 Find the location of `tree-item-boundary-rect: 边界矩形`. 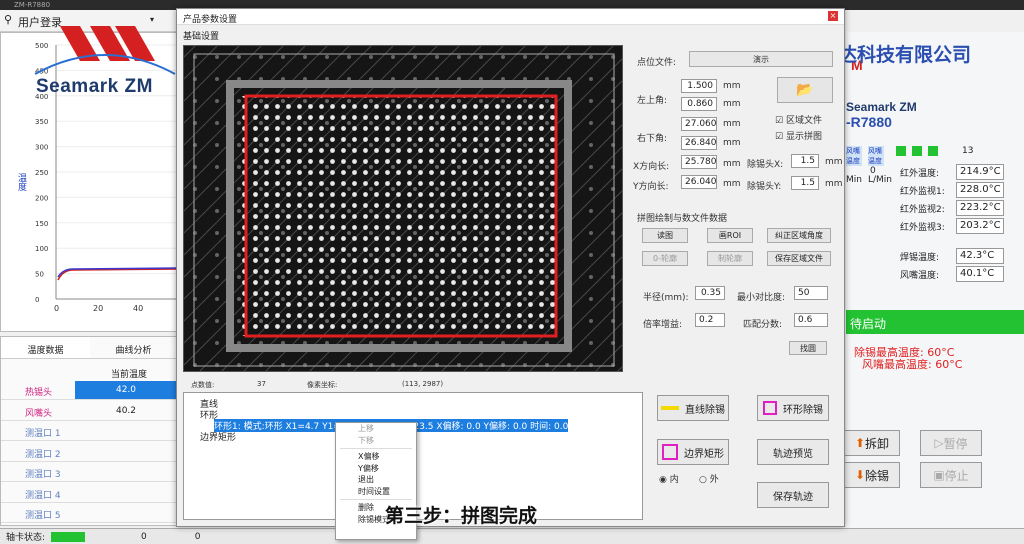

tree-item-boundary-rect: 边界矩形 is located at coordinates (218, 436).